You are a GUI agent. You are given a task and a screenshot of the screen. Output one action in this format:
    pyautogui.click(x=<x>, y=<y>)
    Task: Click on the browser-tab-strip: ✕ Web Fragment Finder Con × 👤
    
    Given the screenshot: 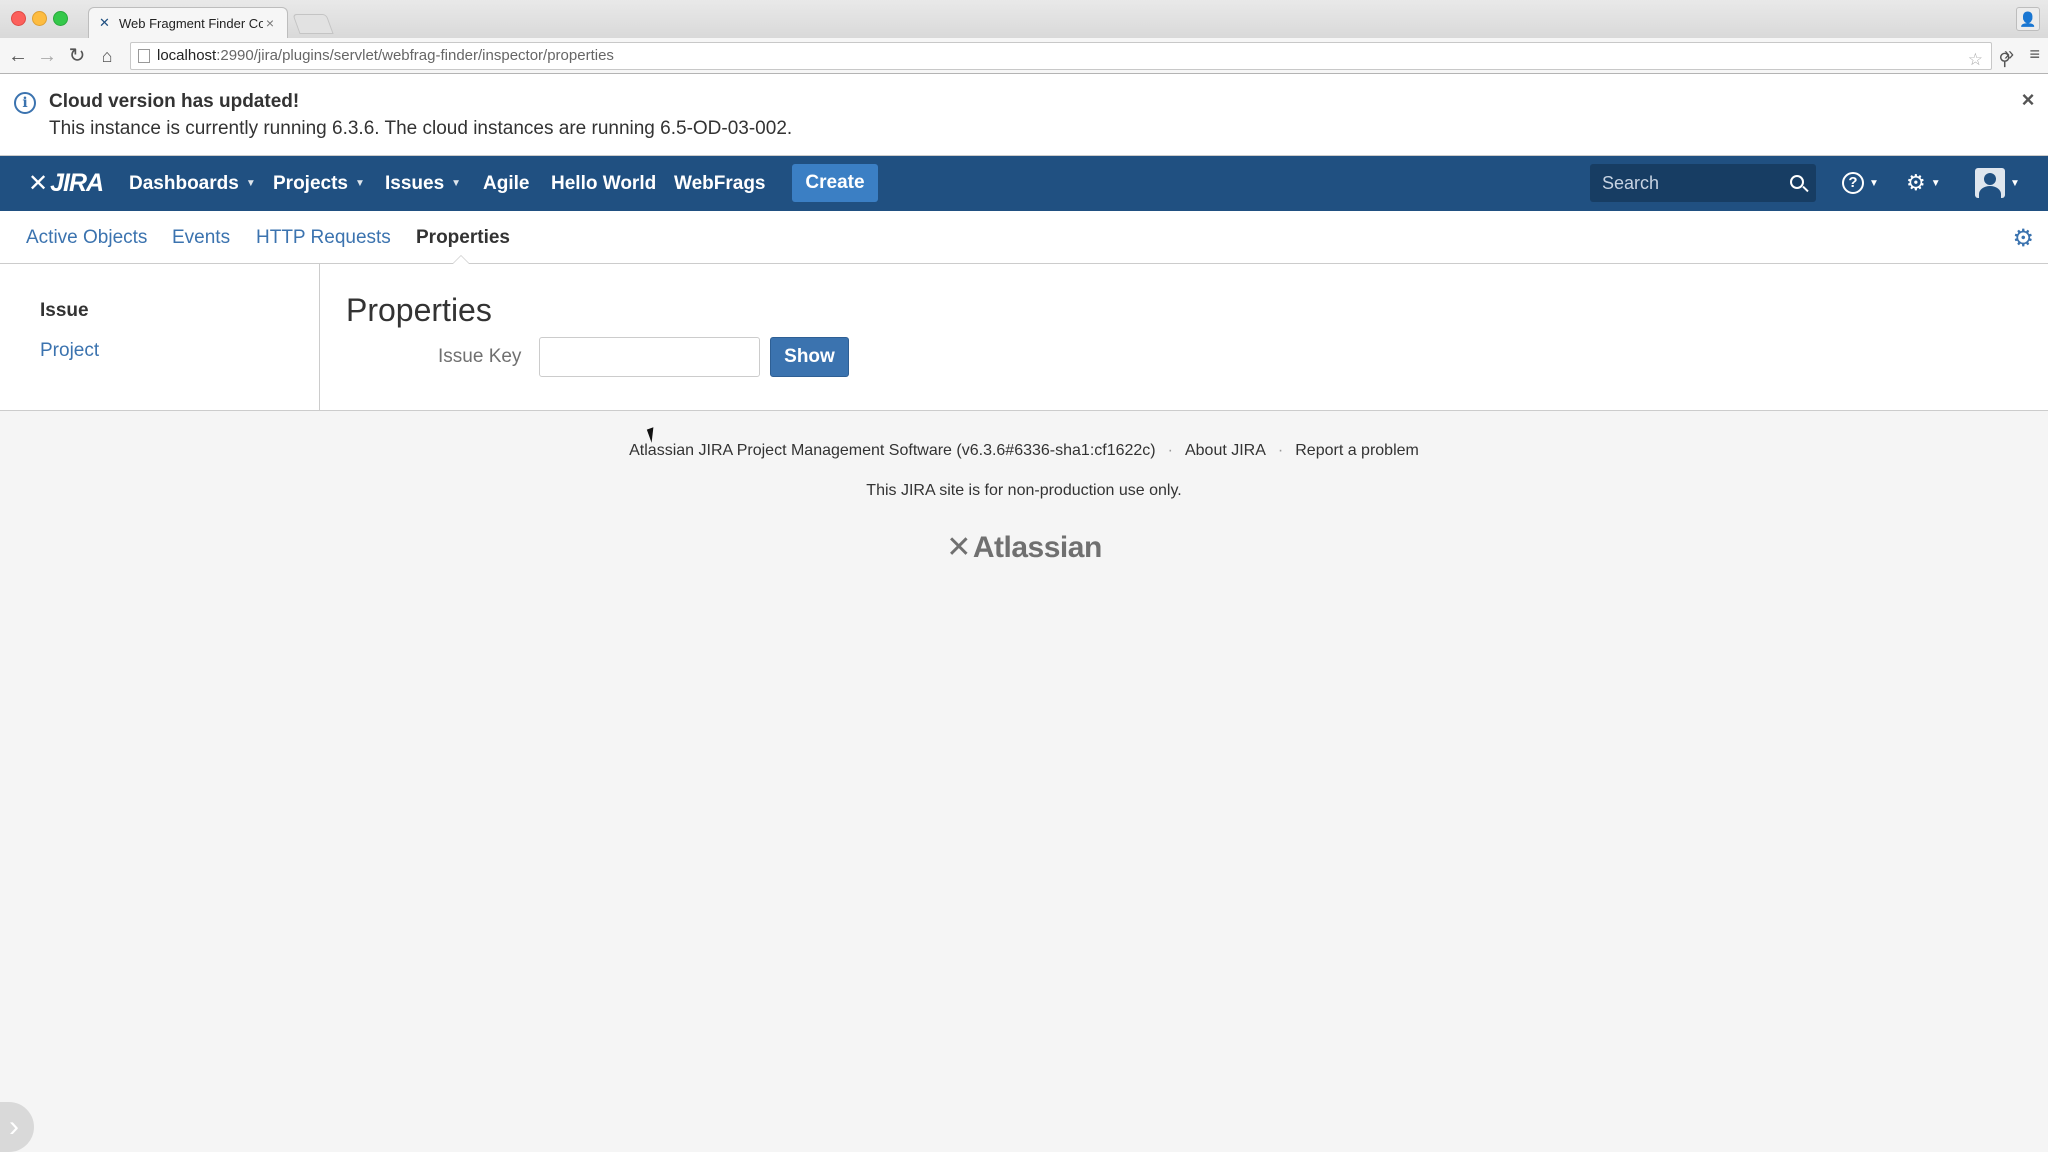 What is the action you would take?
    pyautogui.click(x=1024, y=19)
    